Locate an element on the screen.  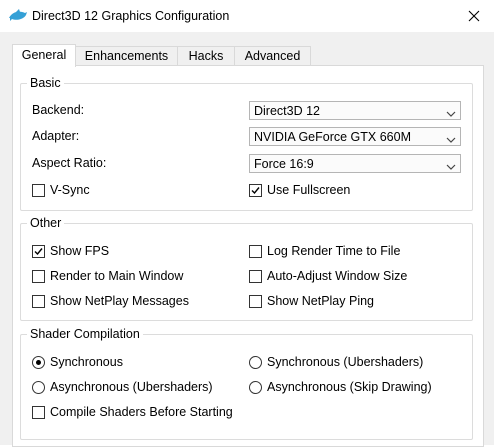
show-fps-checkbox is located at coordinates (38, 251).